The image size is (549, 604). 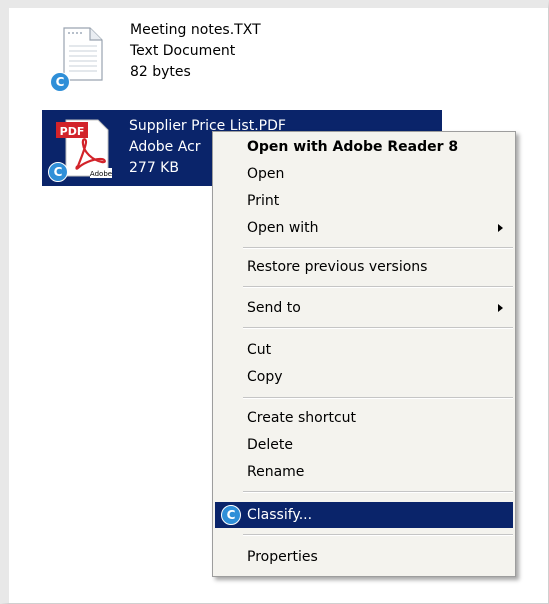 What do you see at coordinates (364, 377) in the screenshot?
I see `menu-item-copy: Copy` at bounding box center [364, 377].